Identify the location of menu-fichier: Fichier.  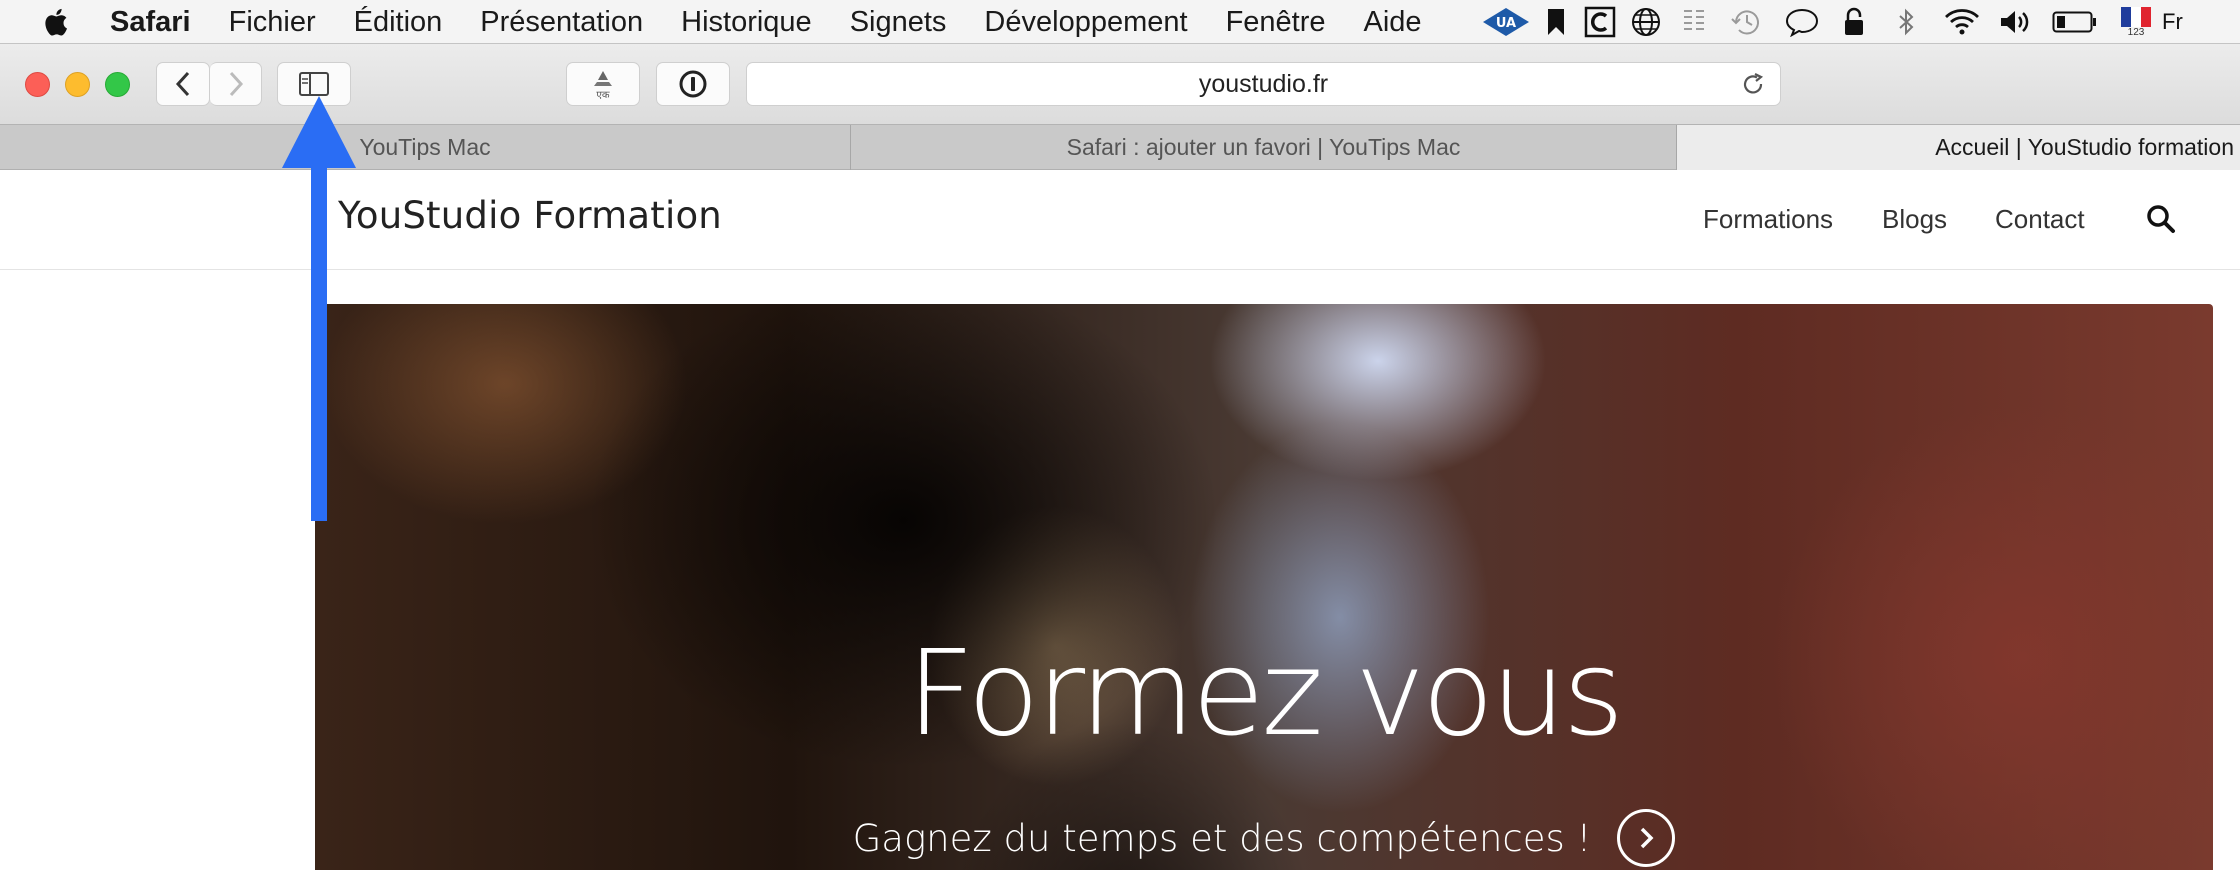
(272, 22).